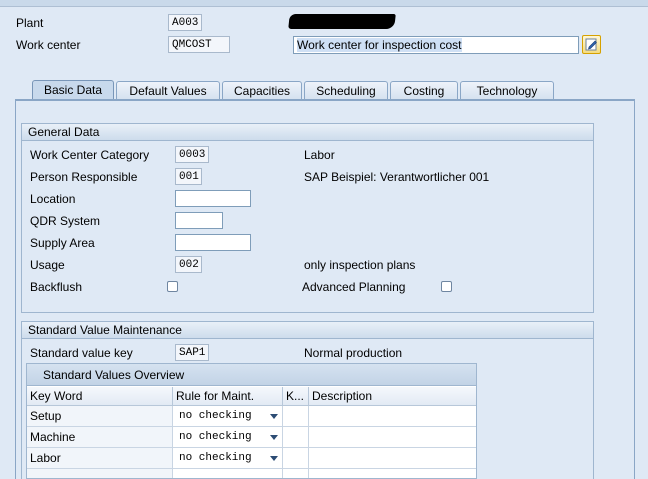 This screenshot has width=648, height=479. I want to click on qdr-system-label: QDR System, so click(65, 221).